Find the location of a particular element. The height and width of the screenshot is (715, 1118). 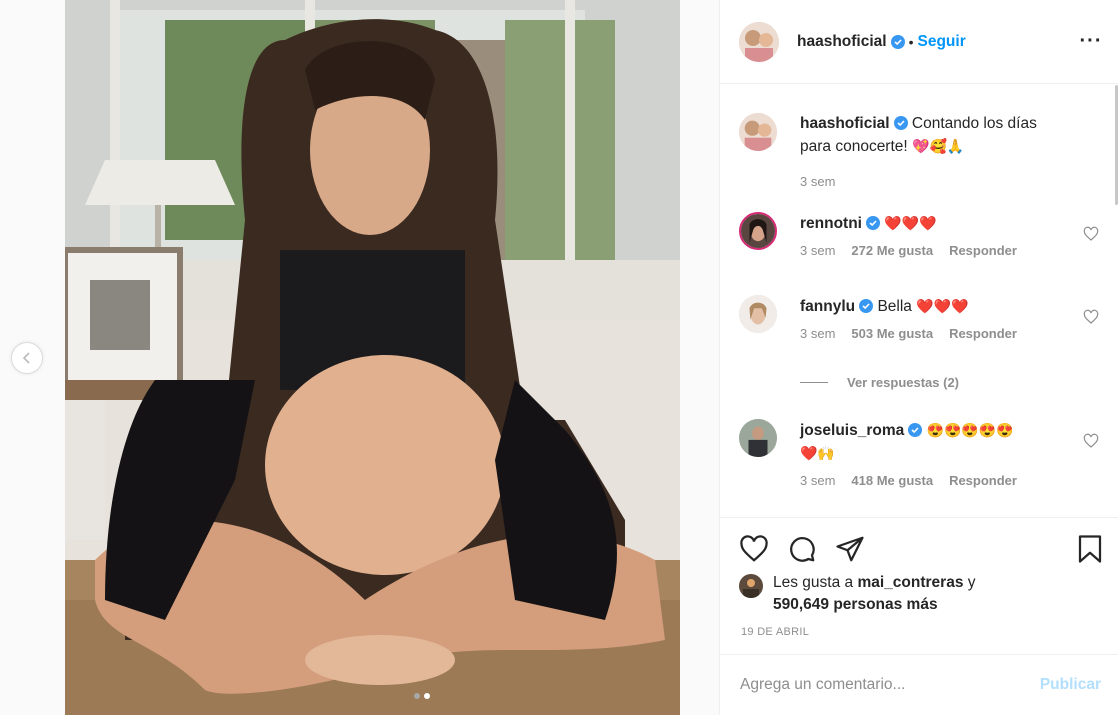

view-replies-label: Ver respuestas (2) is located at coordinates (903, 382).